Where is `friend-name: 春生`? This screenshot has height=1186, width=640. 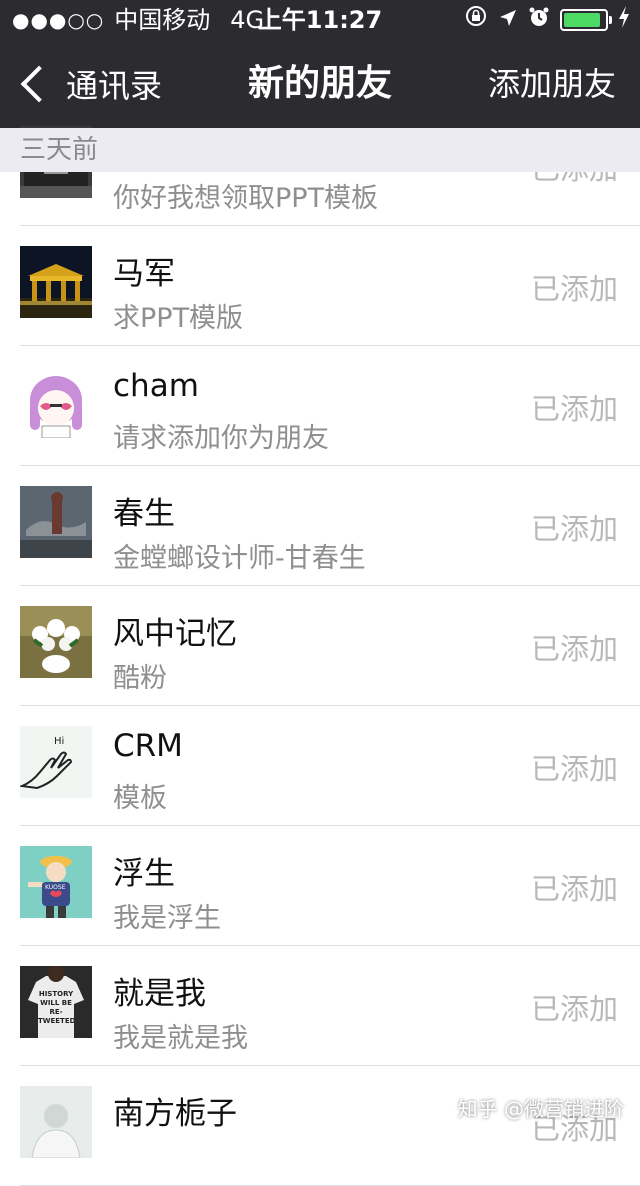 friend-name: 春生 is located at coordinates (144, 514).